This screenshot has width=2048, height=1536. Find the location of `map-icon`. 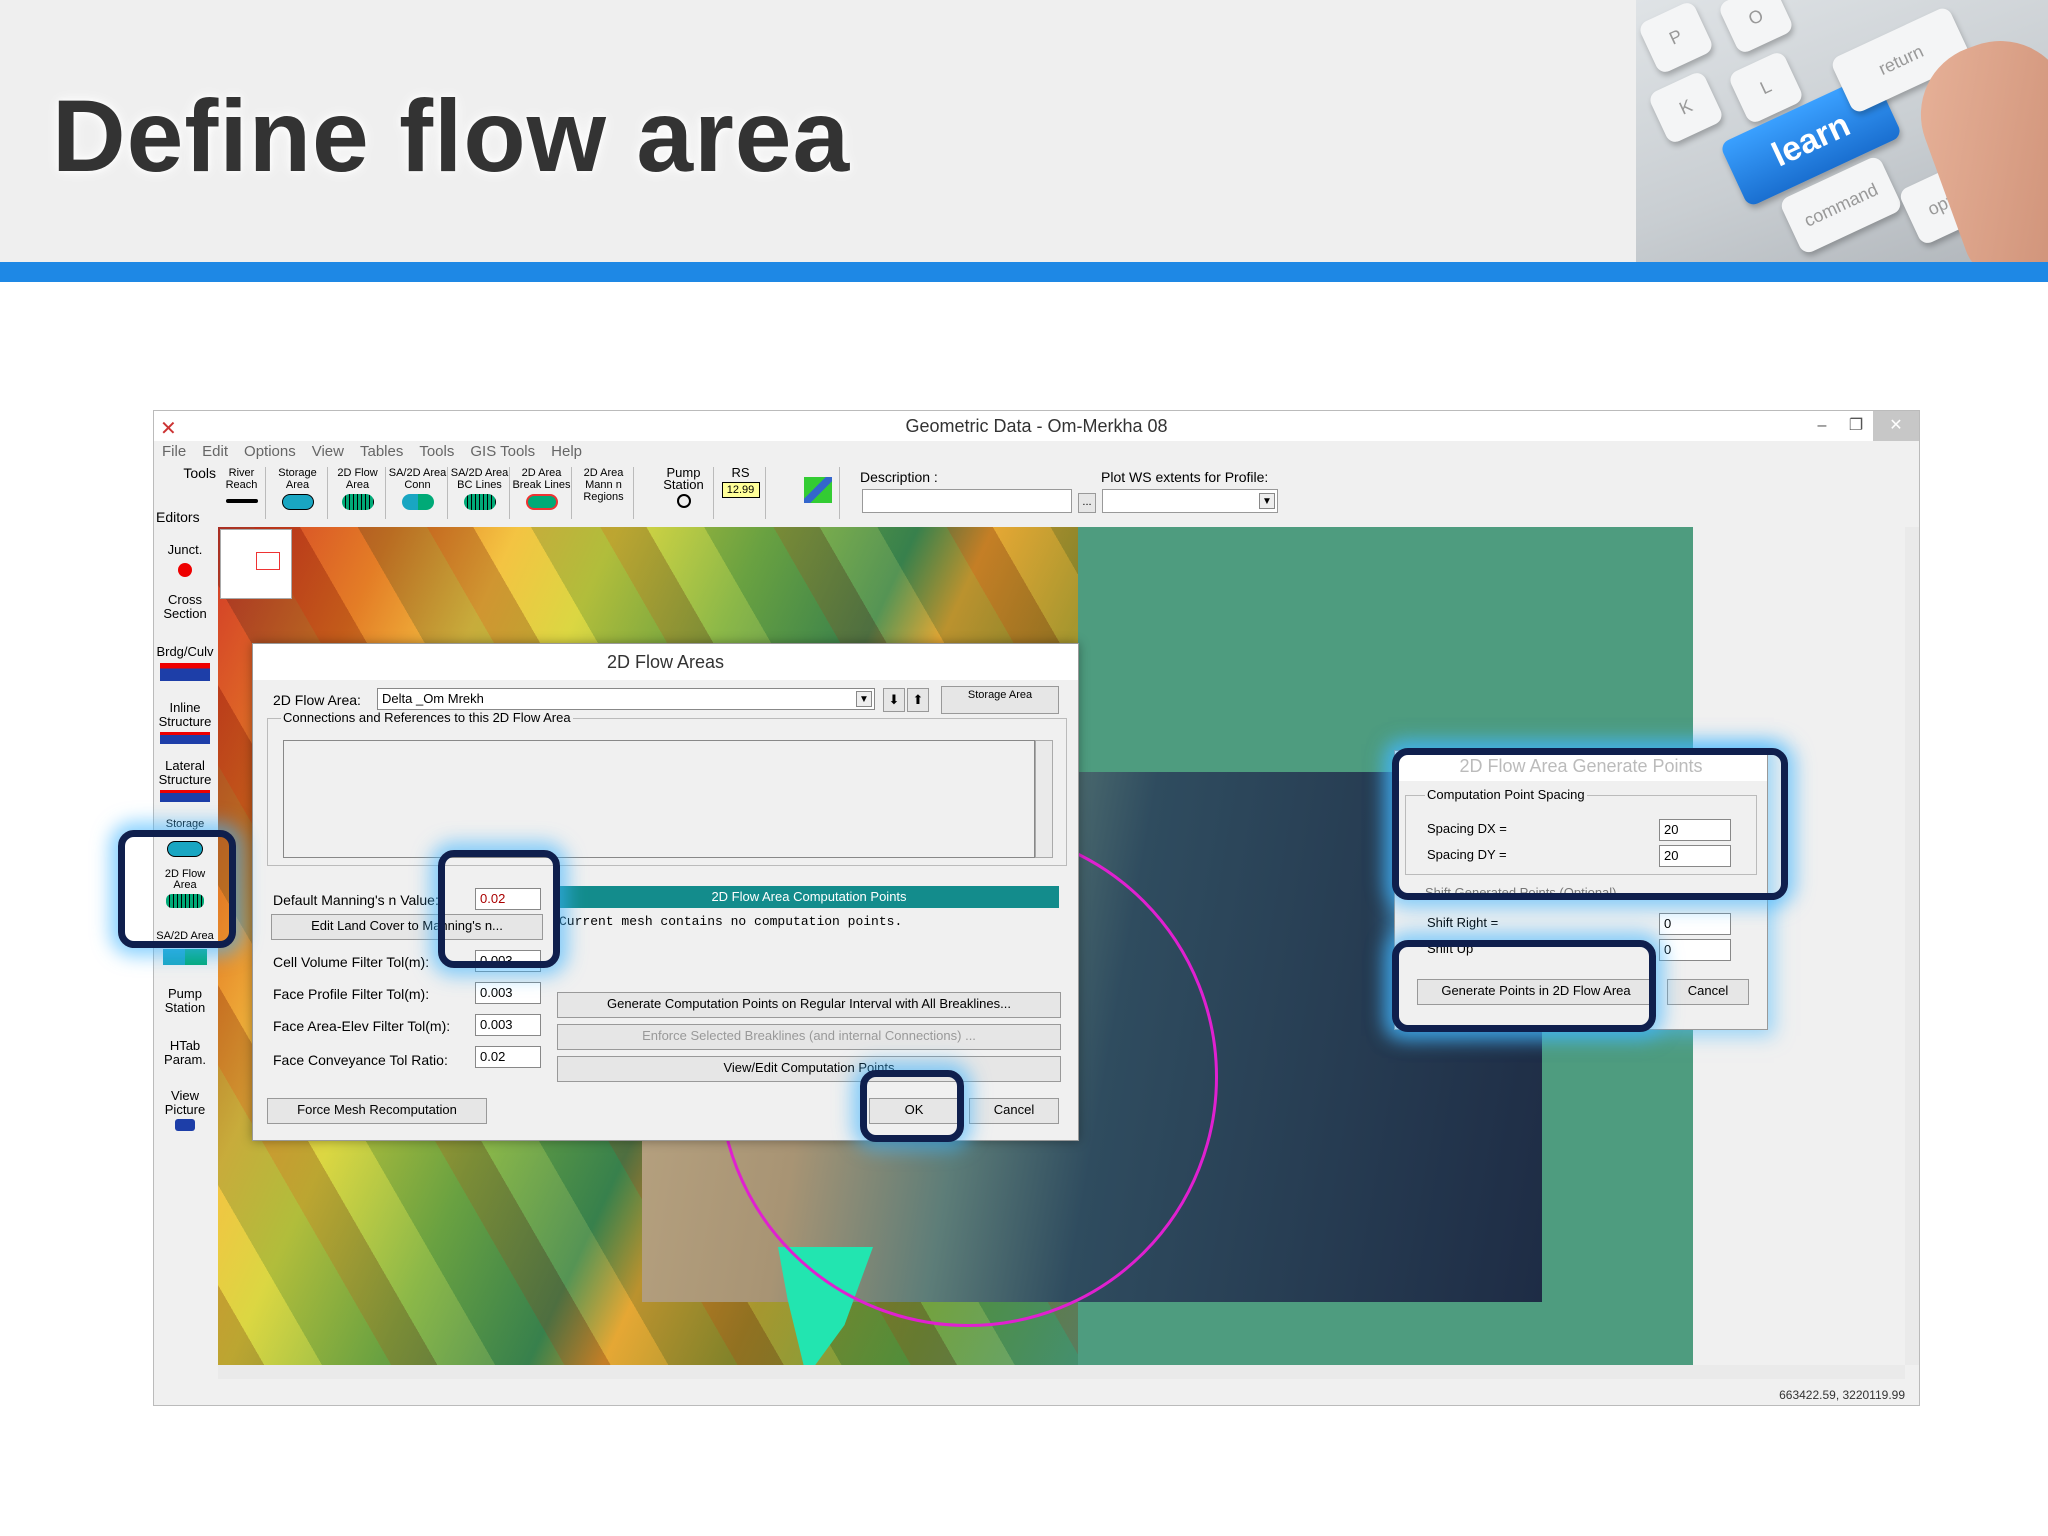

map-icon is located at coordinates (817, 490).